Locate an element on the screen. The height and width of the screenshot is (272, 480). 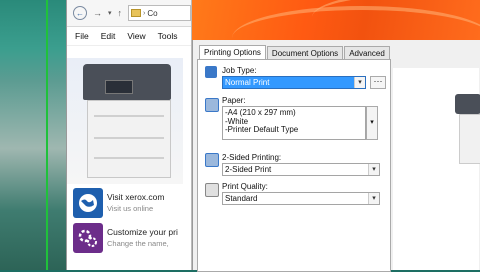
menu-file: File is located at coordinates (82, 36).